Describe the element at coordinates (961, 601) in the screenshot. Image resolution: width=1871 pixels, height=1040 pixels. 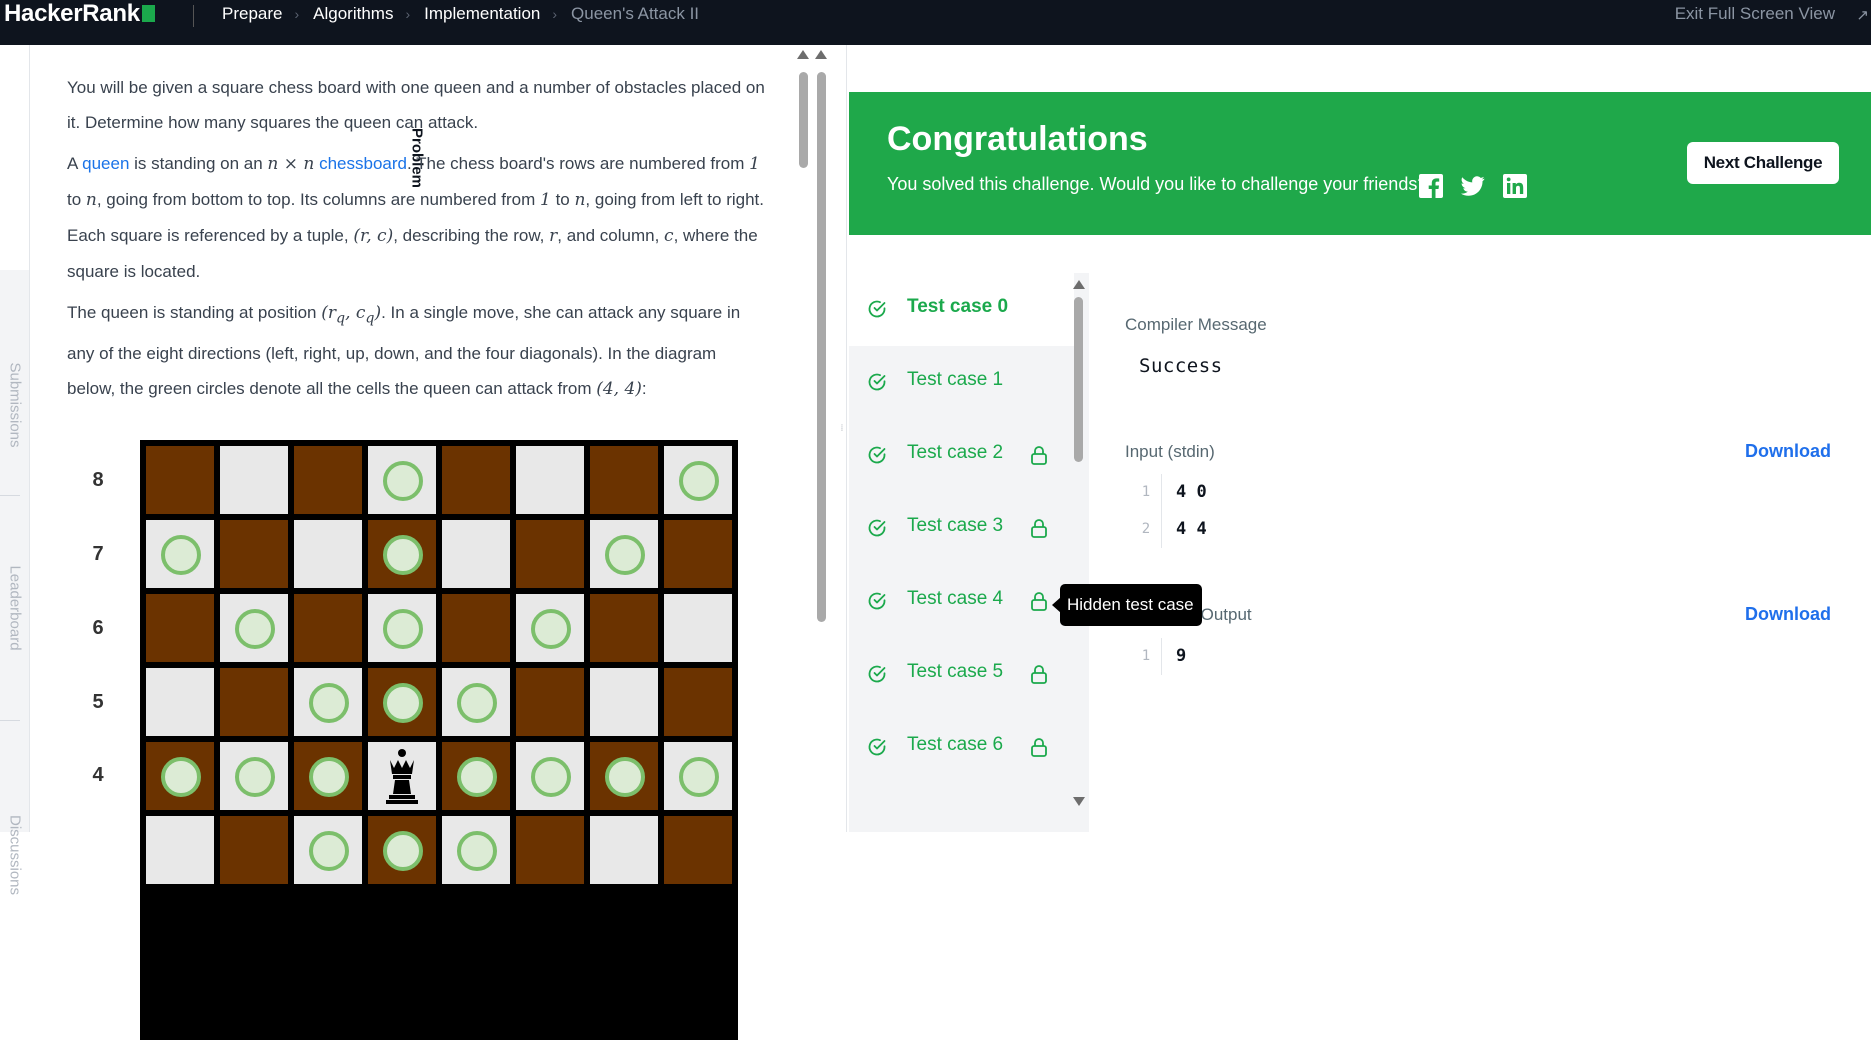
I see `test-case-item: Test case 4` at that location.